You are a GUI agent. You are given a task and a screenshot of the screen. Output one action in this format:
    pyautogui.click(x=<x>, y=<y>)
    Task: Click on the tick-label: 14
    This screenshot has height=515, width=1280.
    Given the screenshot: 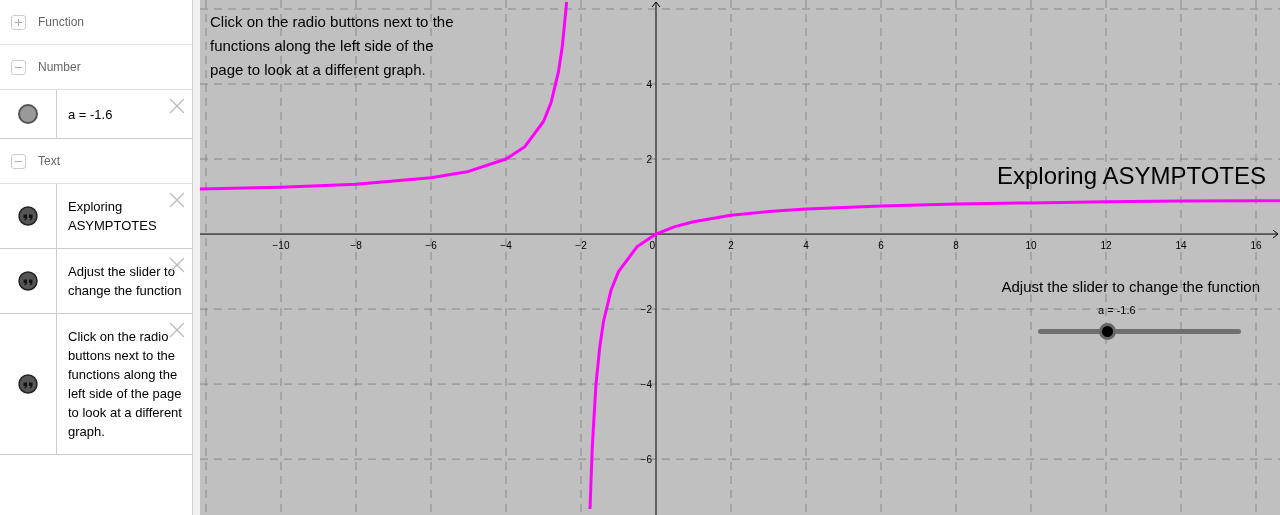 What is the action you would take?
    pyautogui.click(x=1181, y=246)
    